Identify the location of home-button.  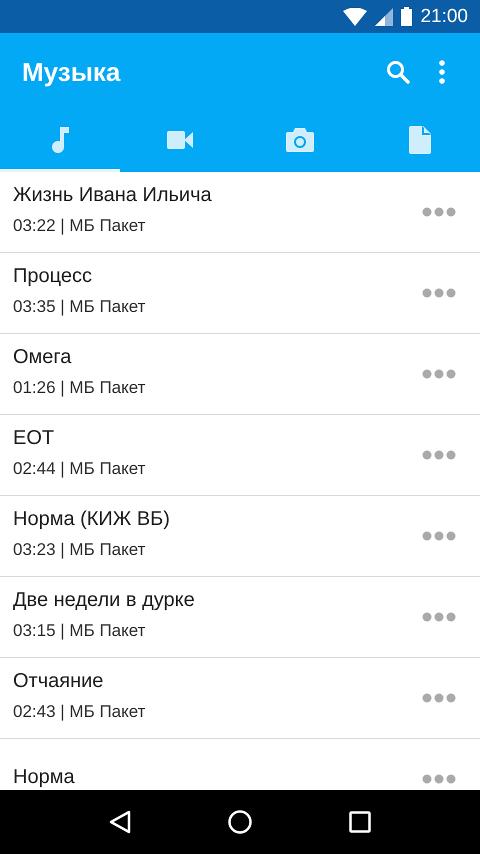
(240, 822).